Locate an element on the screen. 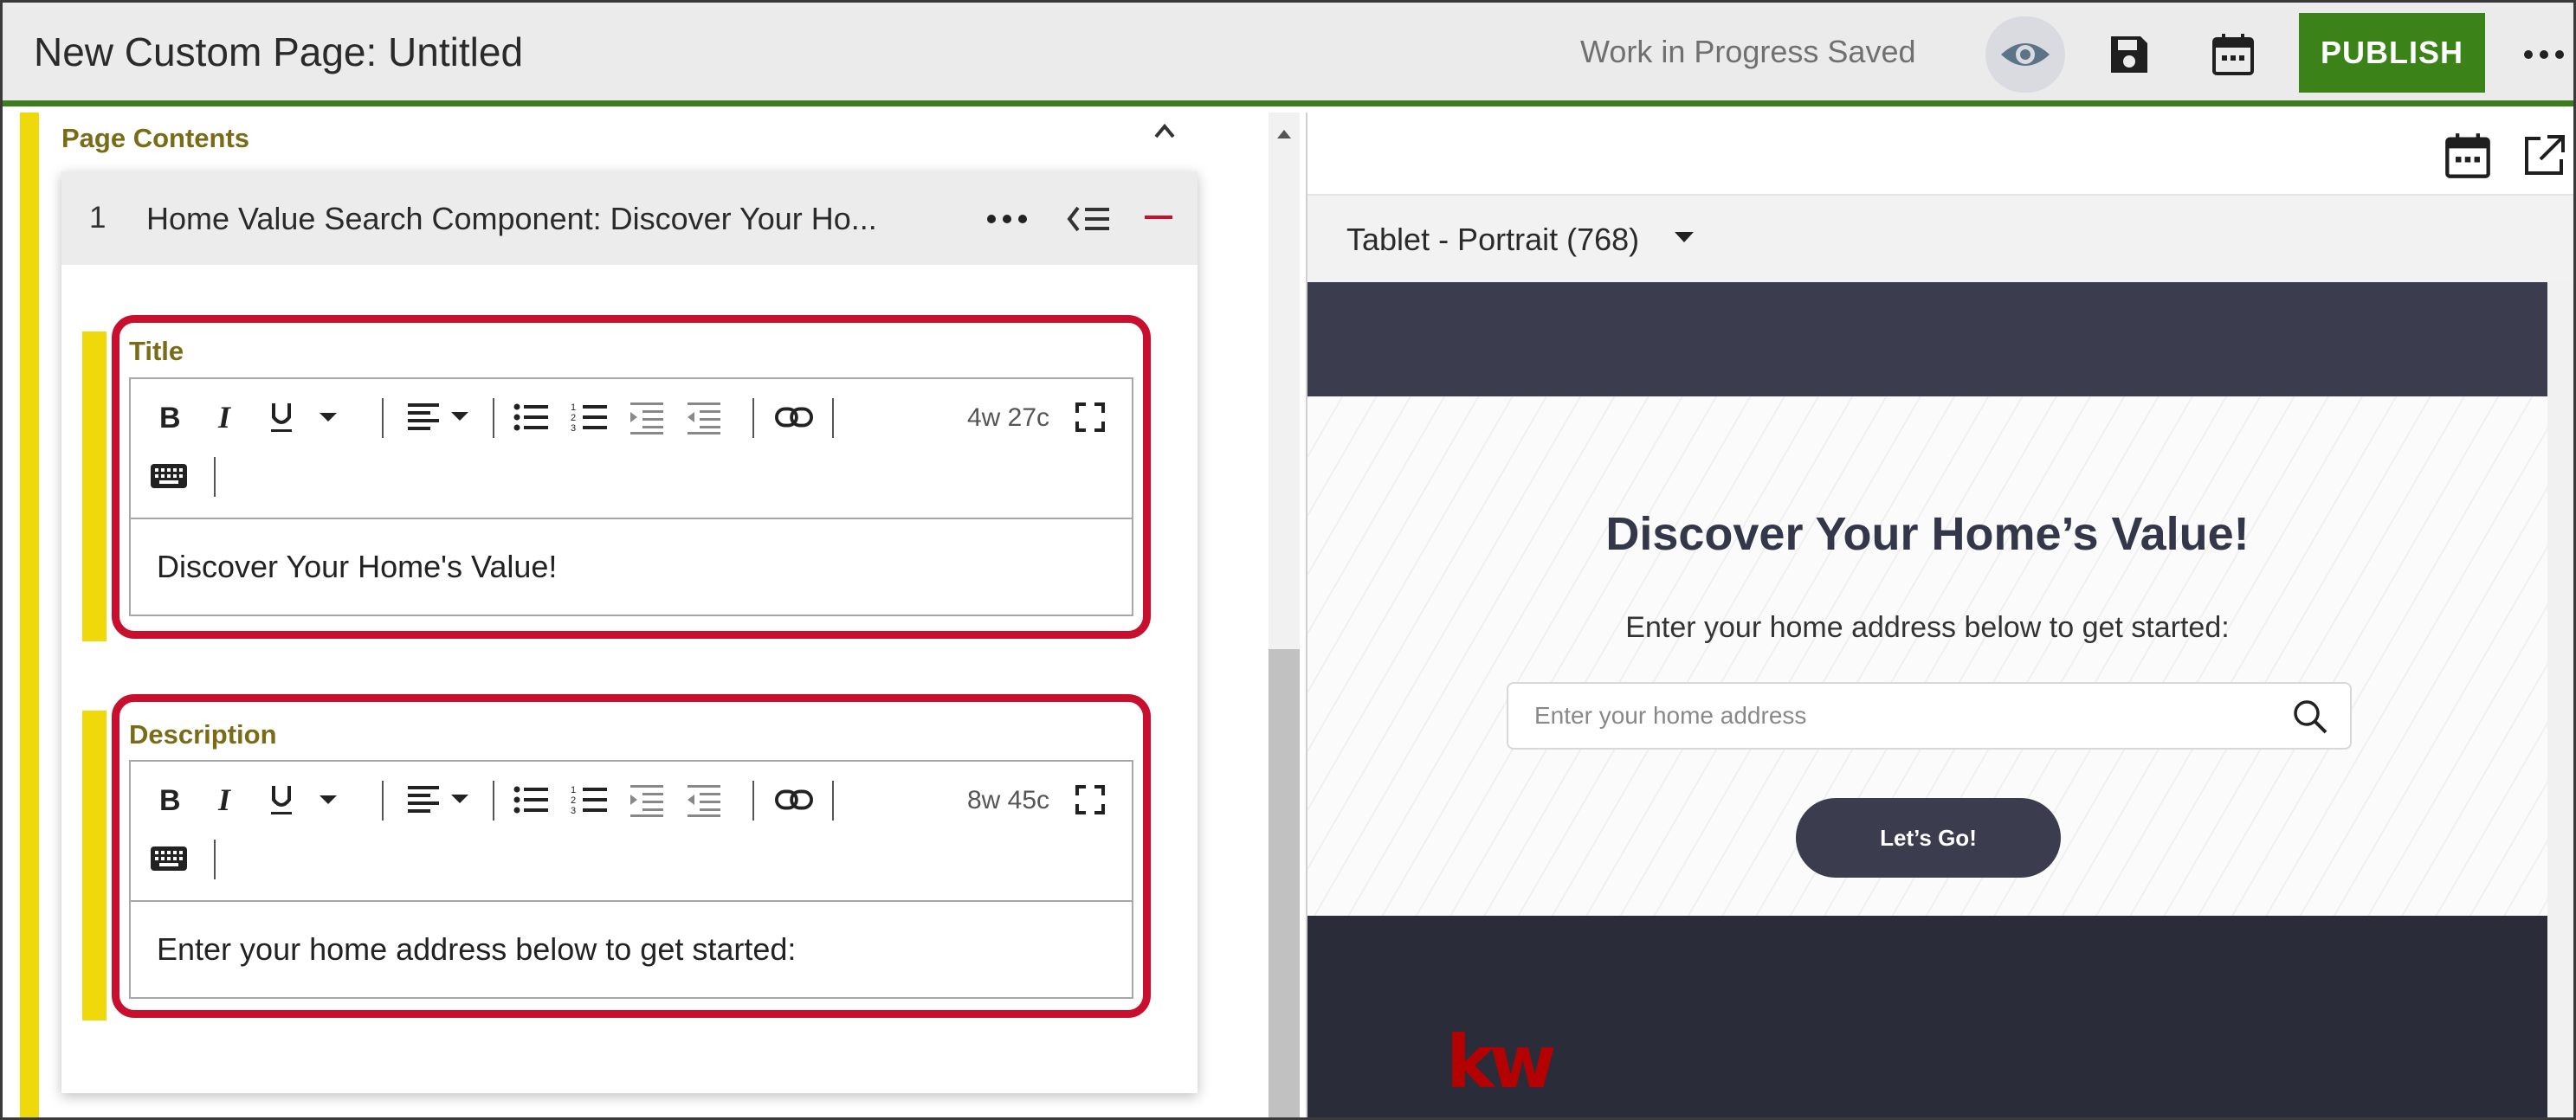 This screenshot has height=1120, width=2576. more-options-button is located at coordinates (2543, 54).